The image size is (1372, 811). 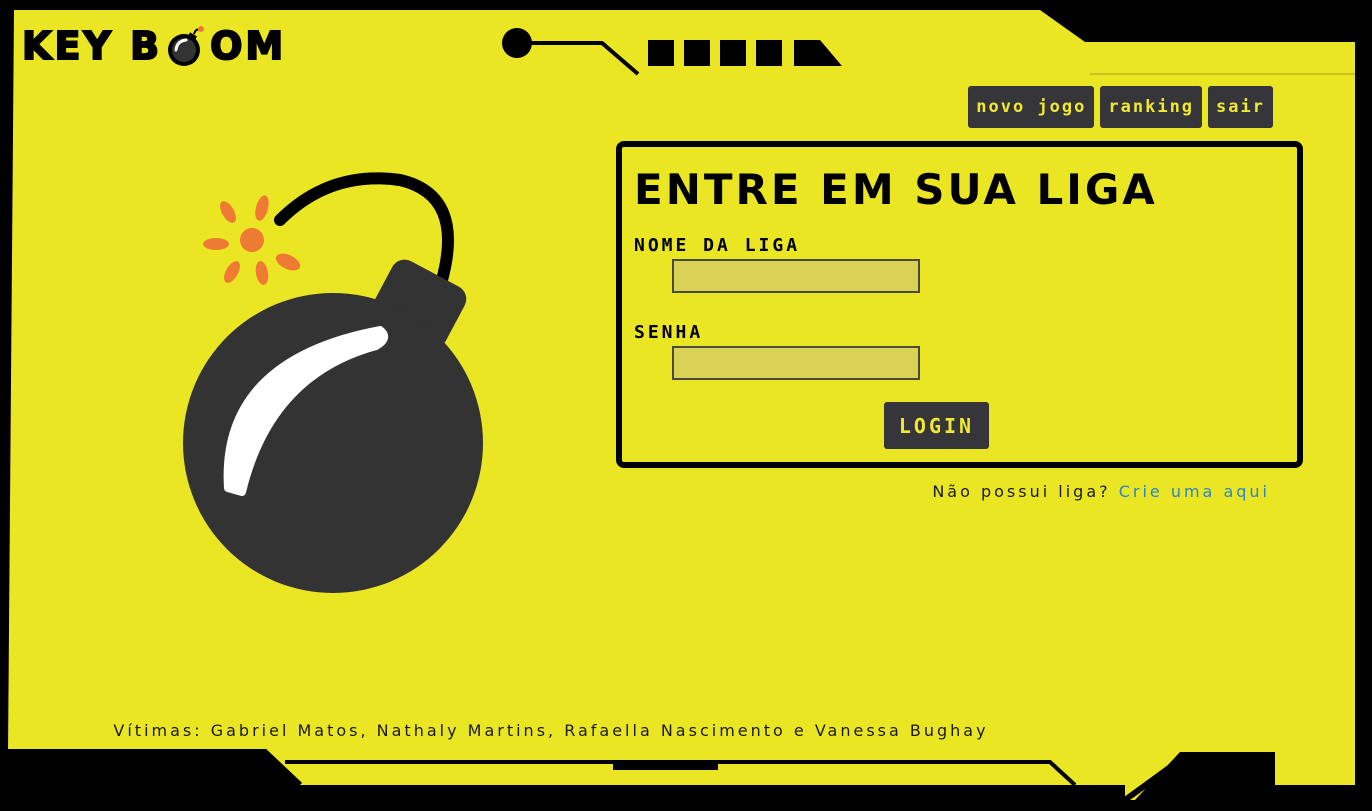 I want to click on login-title: ENTRE EM SUA LIGA, so click(x=896, y=189).